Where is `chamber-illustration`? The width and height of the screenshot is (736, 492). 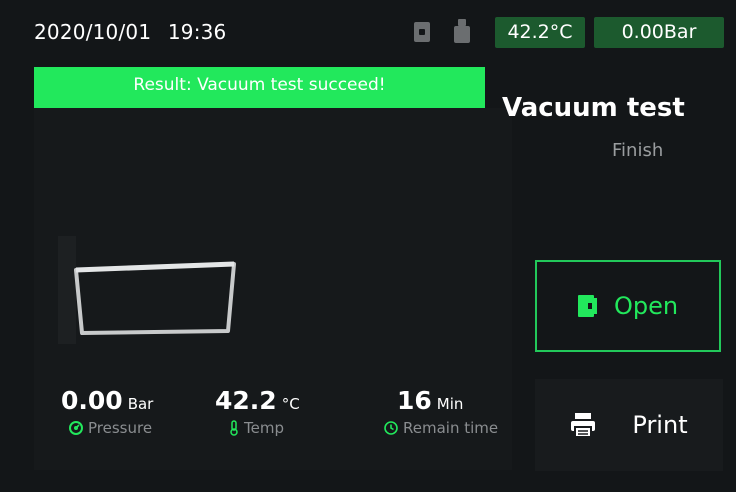
chamber-illustration is located at coordinates (155, 298).